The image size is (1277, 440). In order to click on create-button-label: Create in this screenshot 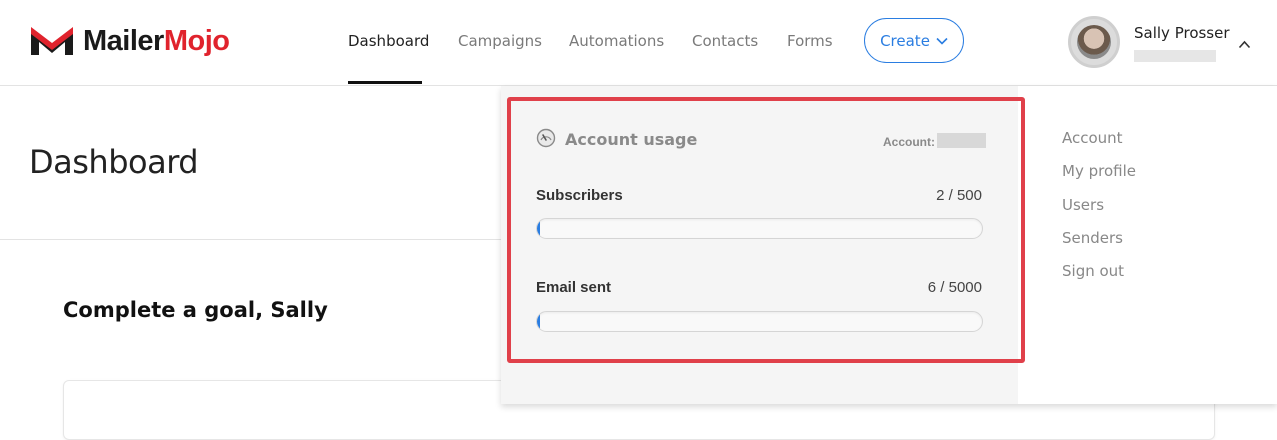, I will do `click(905, 40)`.